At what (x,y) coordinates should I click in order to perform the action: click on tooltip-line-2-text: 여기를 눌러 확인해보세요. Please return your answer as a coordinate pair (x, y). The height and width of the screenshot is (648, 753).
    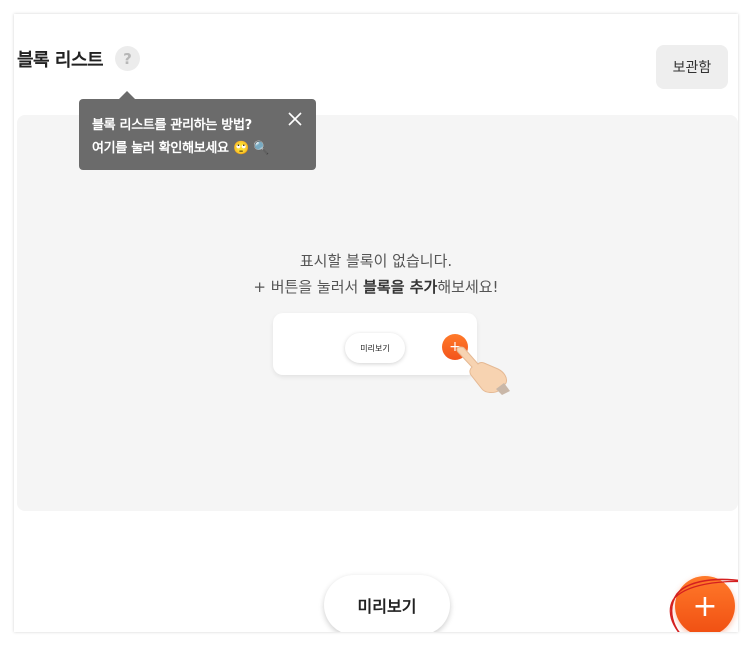
    Looking at the image, I should click on (160, 148).